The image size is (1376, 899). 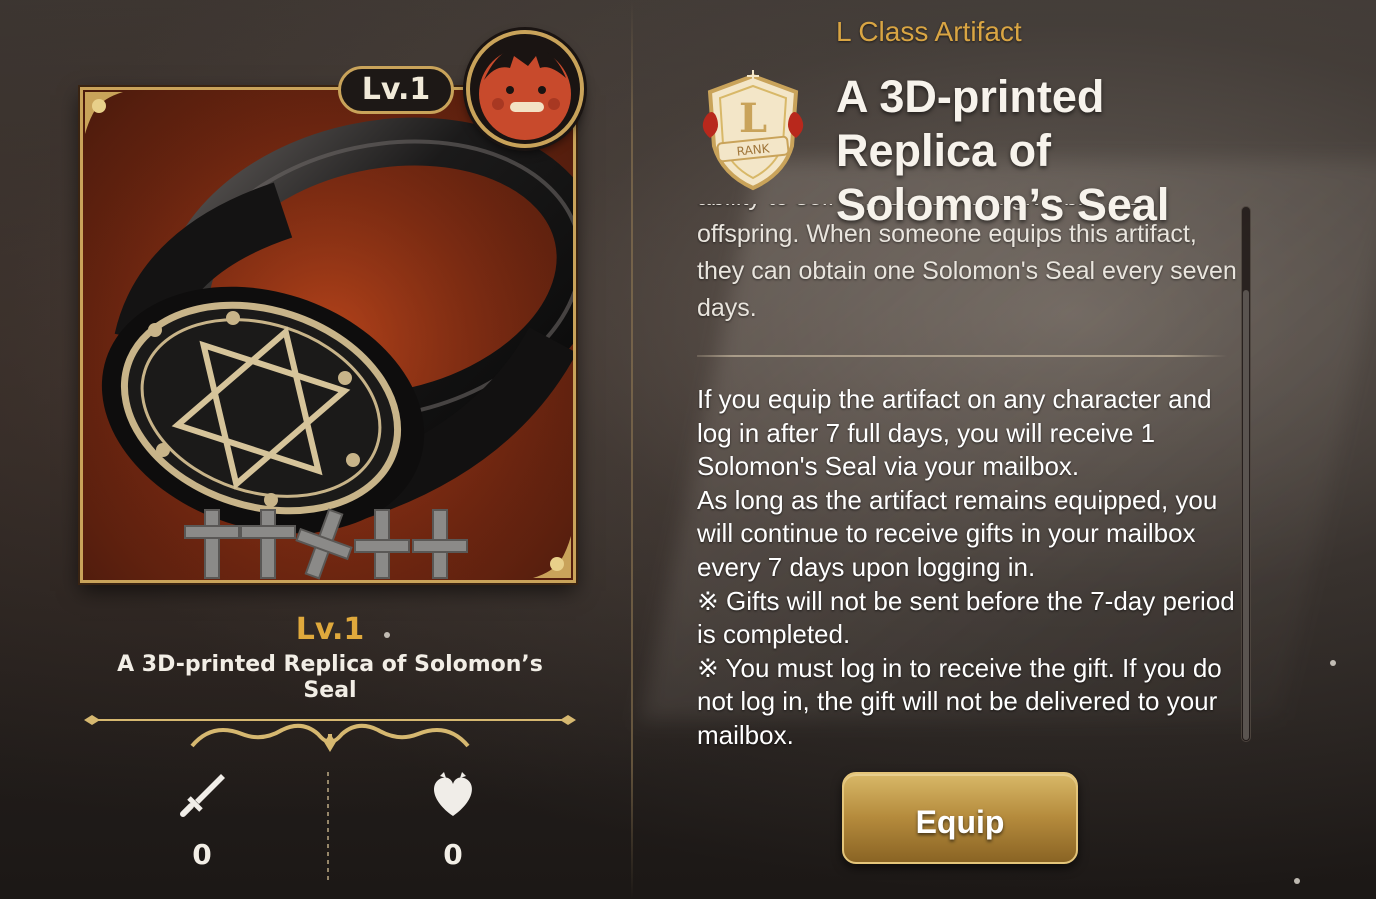 What do you see at coordinates (960, 822) in the screenshot?
I see `equip-button-label: Equip` at bounding box center [960, 822].